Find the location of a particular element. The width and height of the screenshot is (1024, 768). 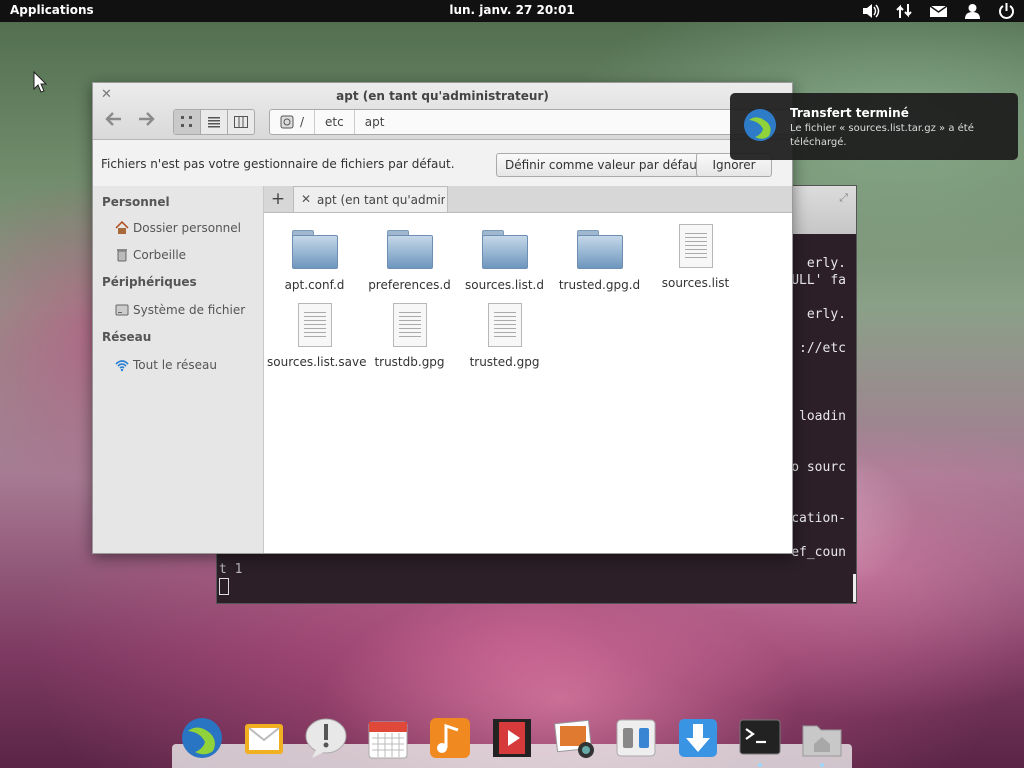

forward-arrow-icon is located at coordinates (147, 119).